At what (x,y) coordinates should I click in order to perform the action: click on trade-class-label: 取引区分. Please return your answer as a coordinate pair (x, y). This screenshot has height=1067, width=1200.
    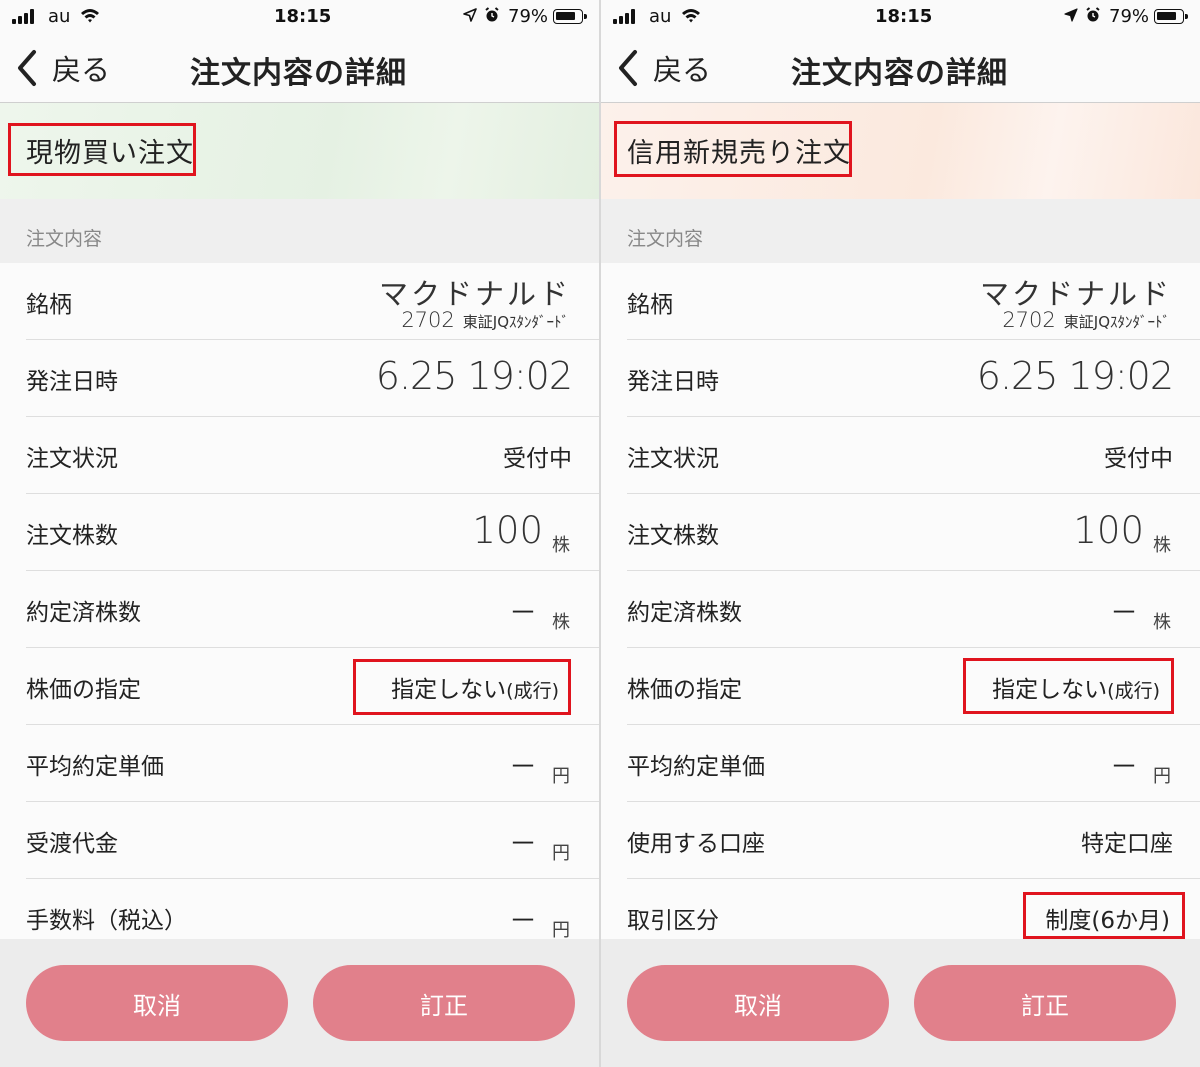
    Looking at the image, I should click on (673, 921).